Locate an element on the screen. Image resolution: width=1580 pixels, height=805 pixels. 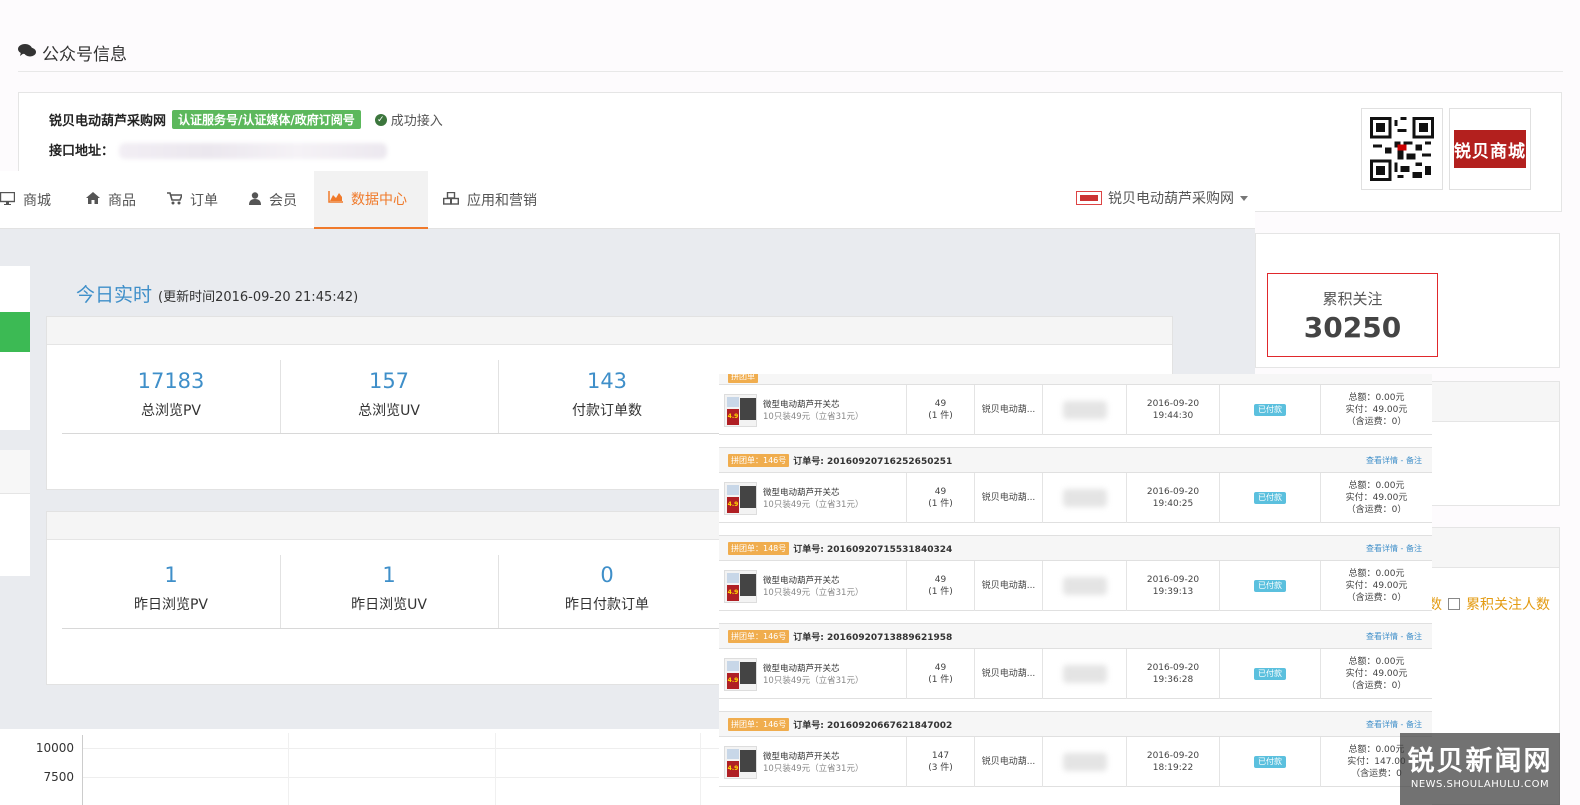
stat-yesterday-orders: 0 昨日付款订单 is located at coordinates (607, 588).